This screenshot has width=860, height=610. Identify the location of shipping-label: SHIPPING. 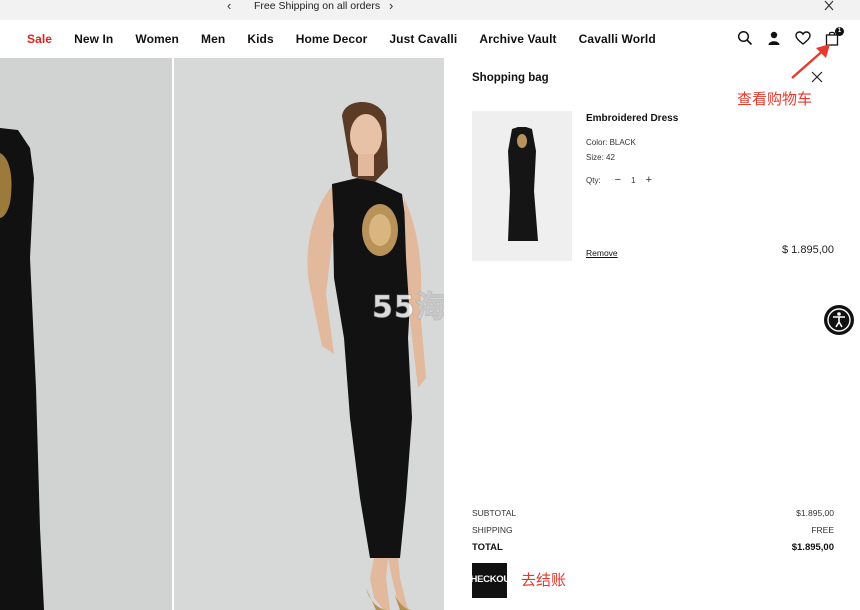
(492, 530).